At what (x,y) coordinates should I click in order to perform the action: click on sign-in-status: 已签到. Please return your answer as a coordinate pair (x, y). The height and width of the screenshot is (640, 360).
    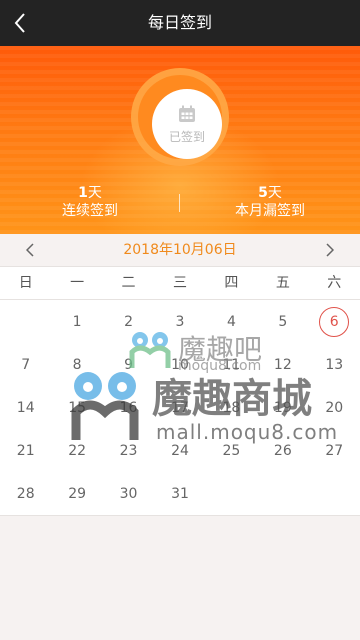
    Looking at the image, I should click on (186, 136).